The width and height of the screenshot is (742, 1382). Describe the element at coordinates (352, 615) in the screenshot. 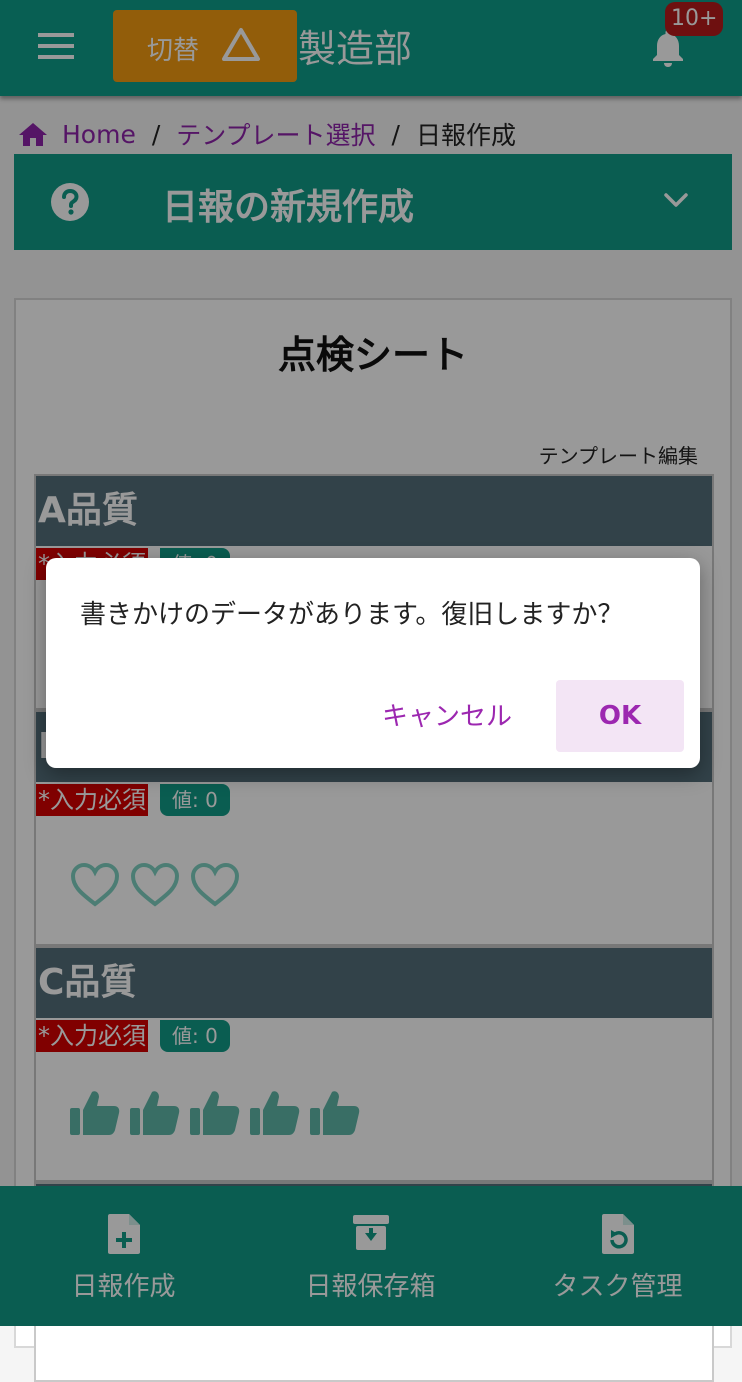

I see `dialog-message: 書きかけのデータがあります。復旧しますか？` at that location.